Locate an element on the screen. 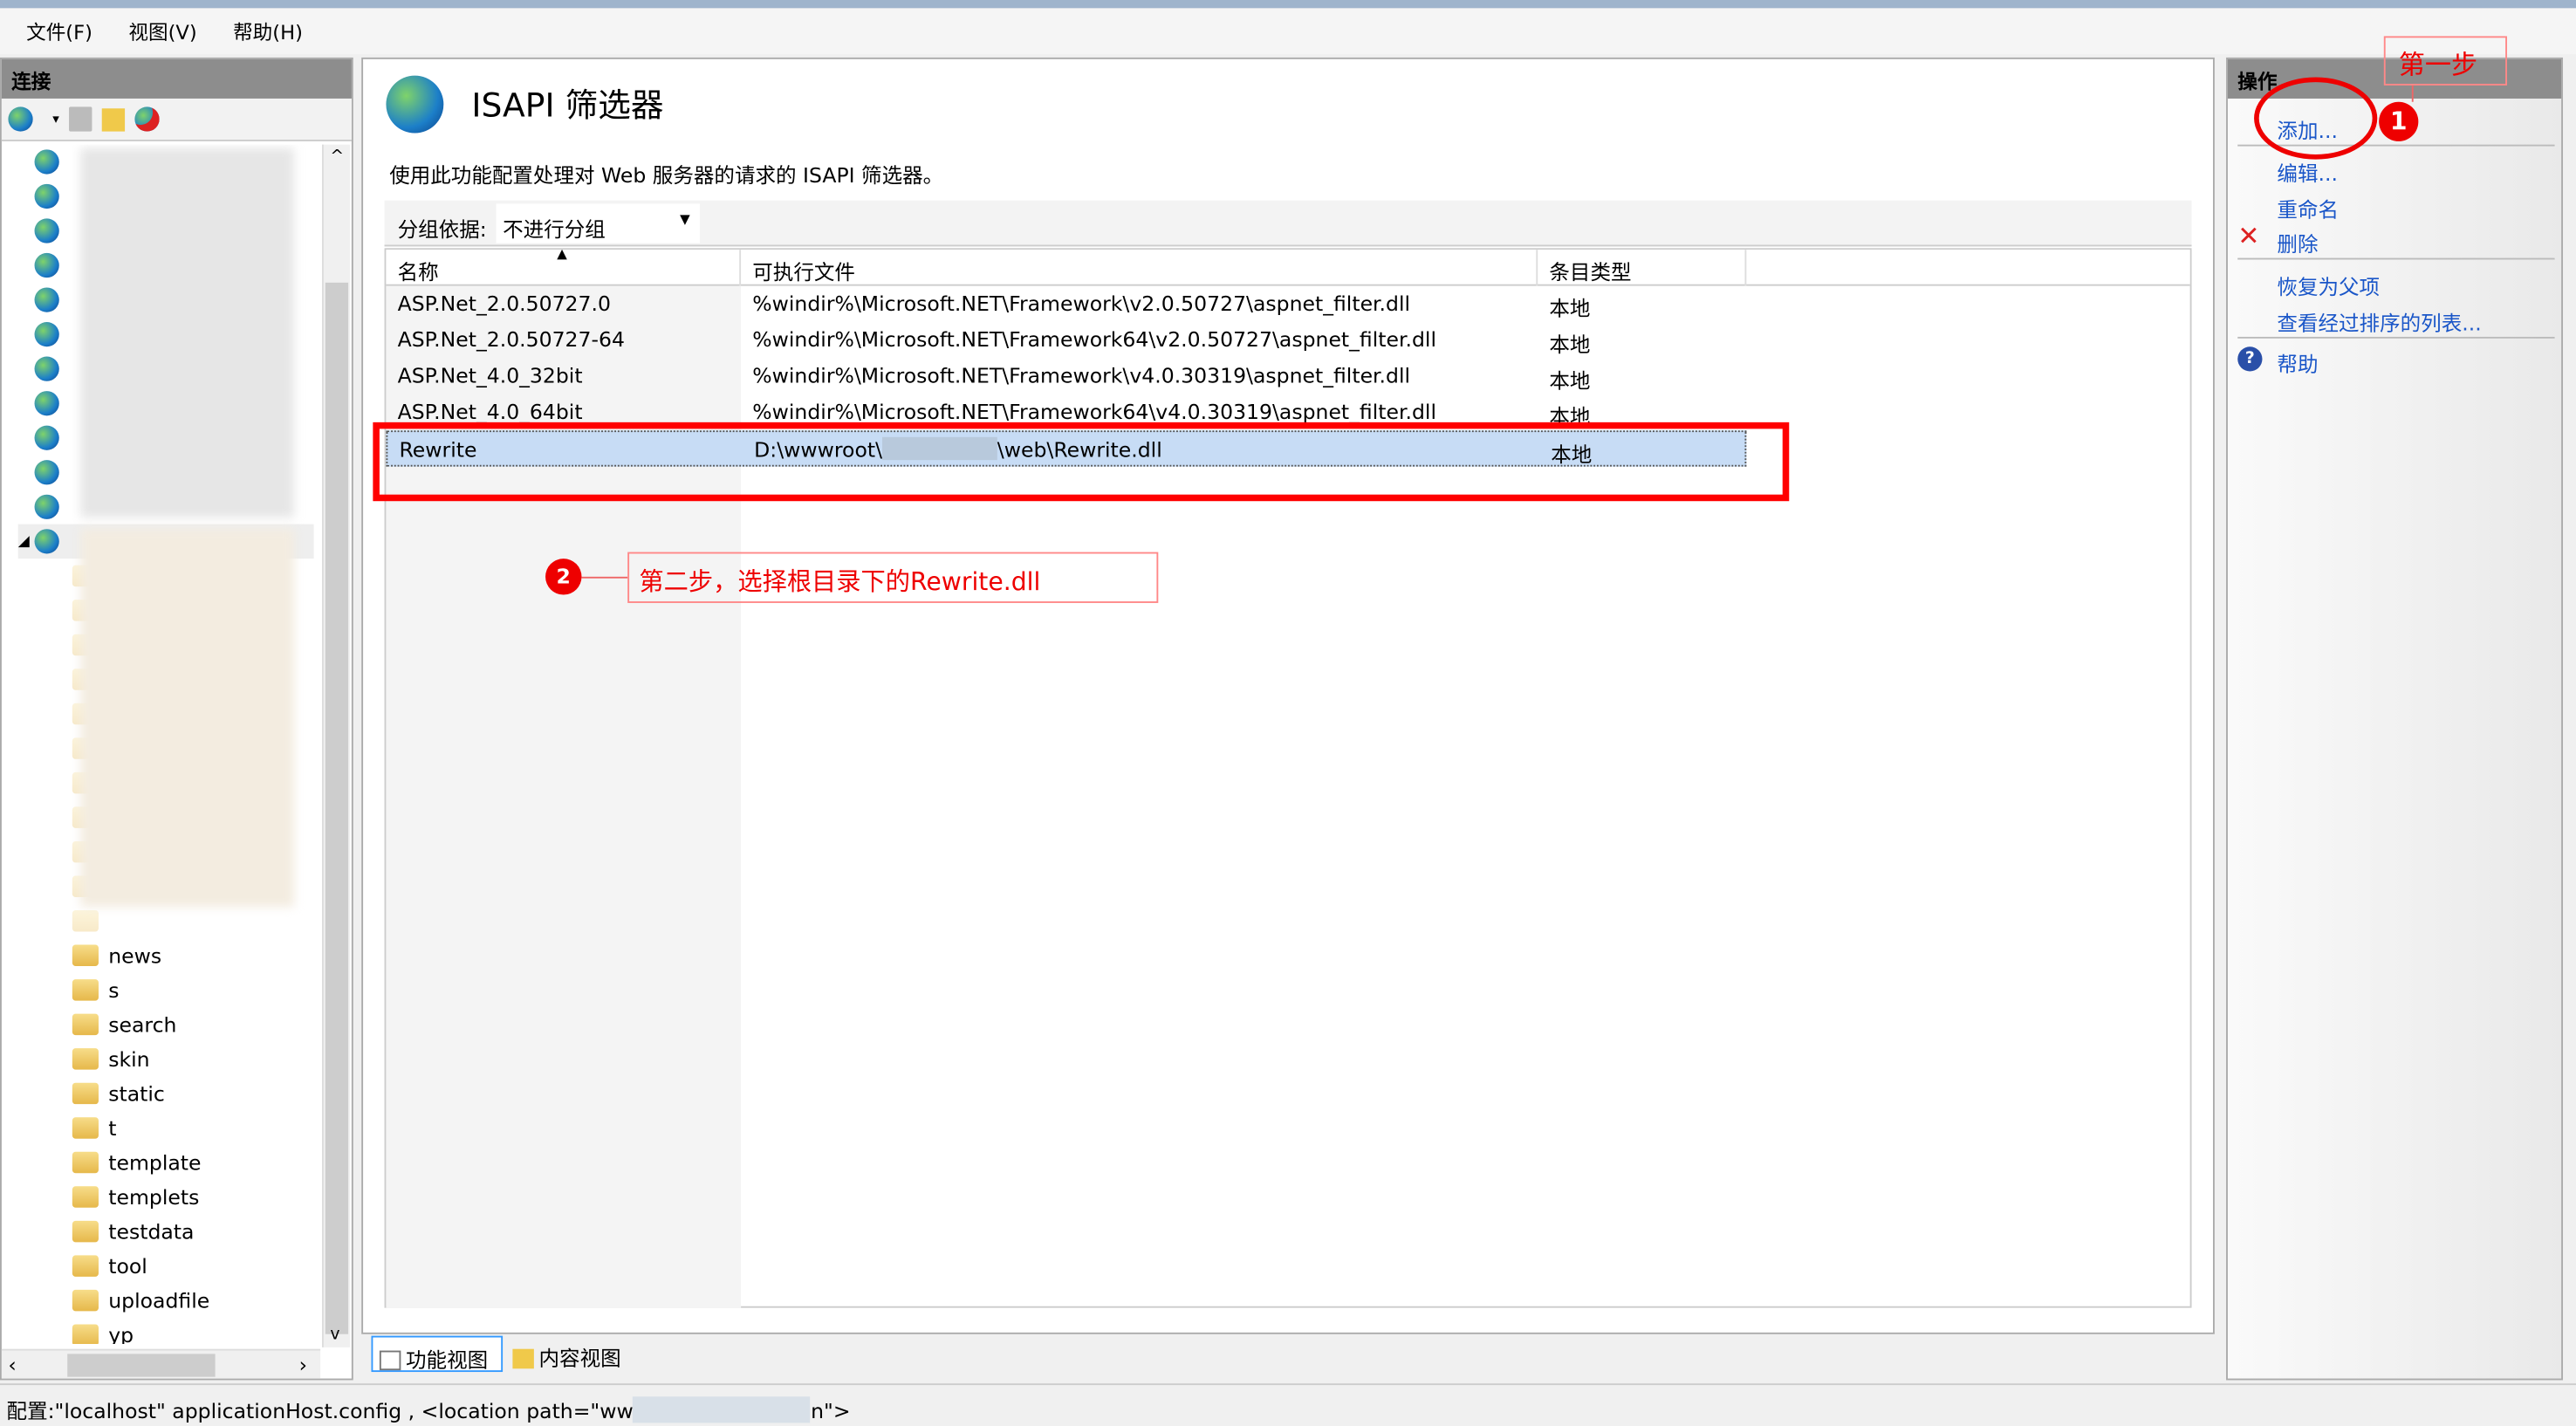  delete-icon: ✕ is located at coordinates (2248, 236).